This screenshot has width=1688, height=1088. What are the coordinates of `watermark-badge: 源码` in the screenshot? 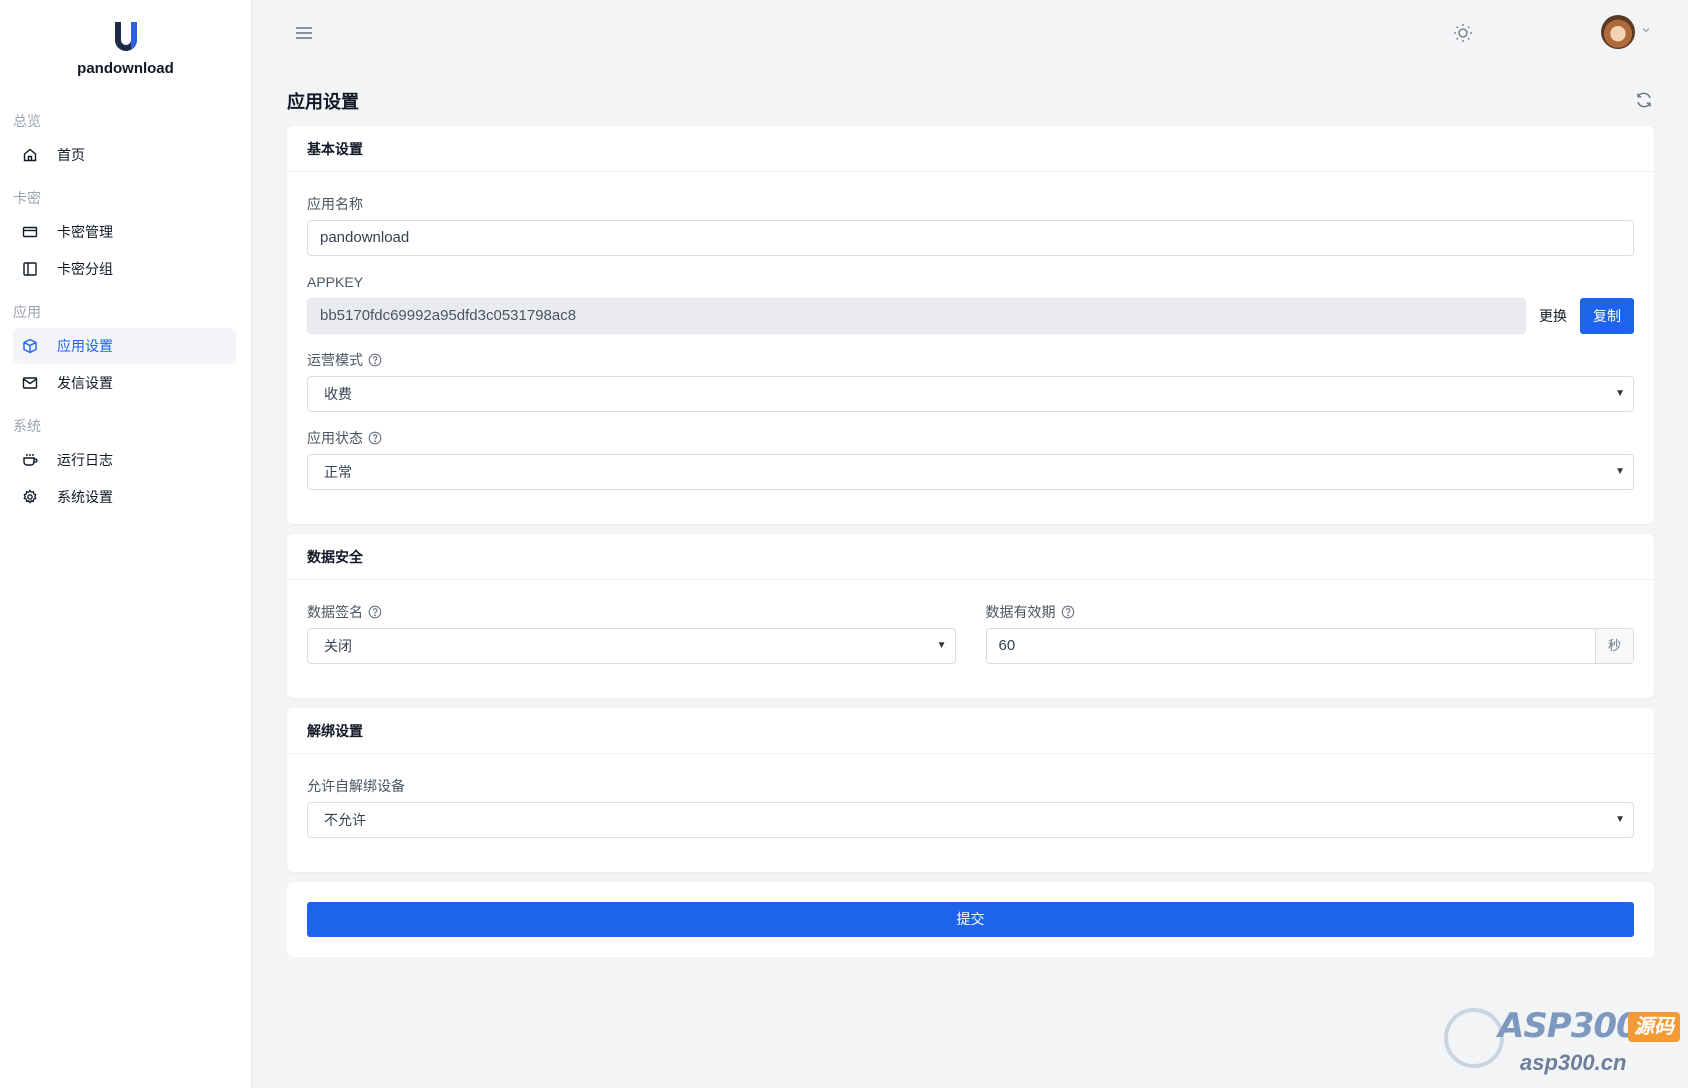 It's located at (1654, 1027).